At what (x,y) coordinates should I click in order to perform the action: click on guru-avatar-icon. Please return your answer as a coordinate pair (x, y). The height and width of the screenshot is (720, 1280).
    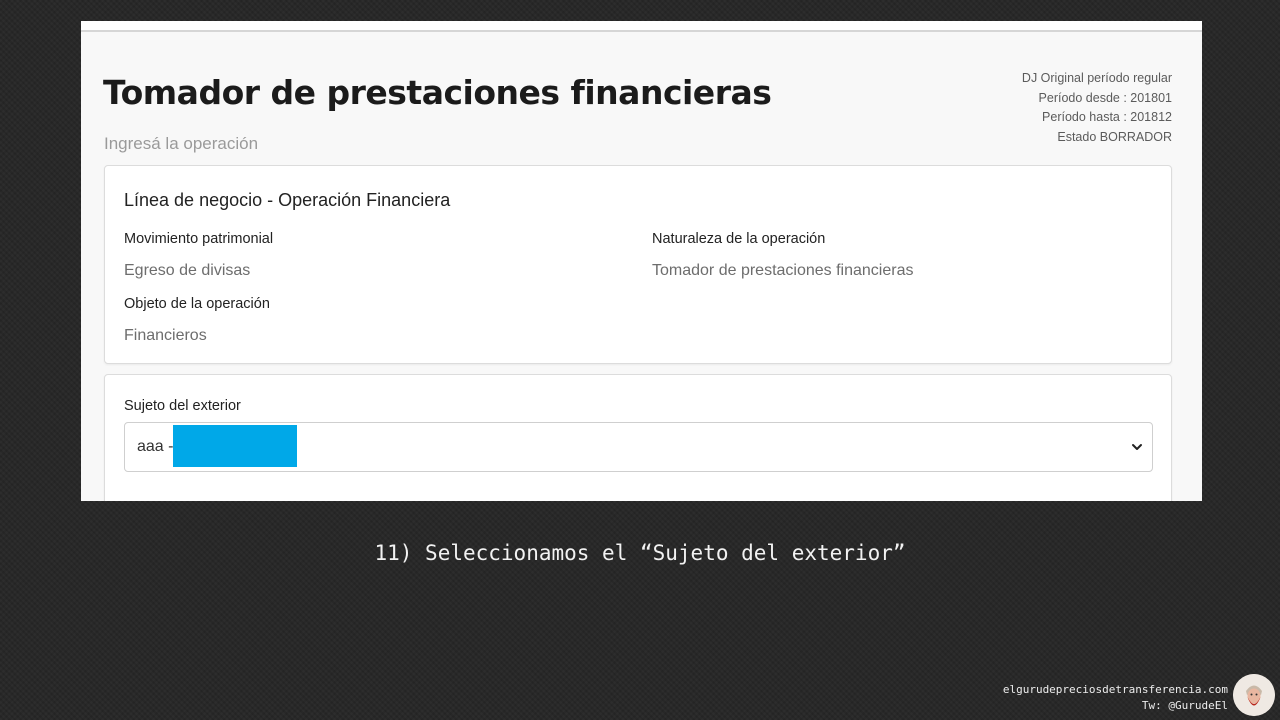
    Looking at the image, I should click on (1254, 695).